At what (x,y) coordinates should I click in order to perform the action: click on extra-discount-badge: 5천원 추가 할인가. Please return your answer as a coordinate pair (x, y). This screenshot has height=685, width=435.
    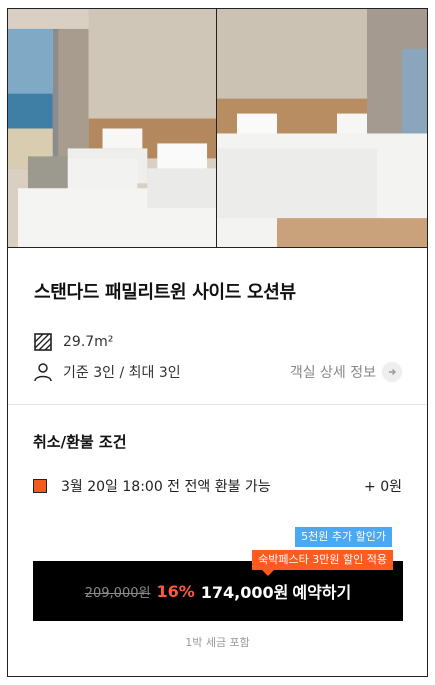
    Looking at the image, I should click on (343, 537).